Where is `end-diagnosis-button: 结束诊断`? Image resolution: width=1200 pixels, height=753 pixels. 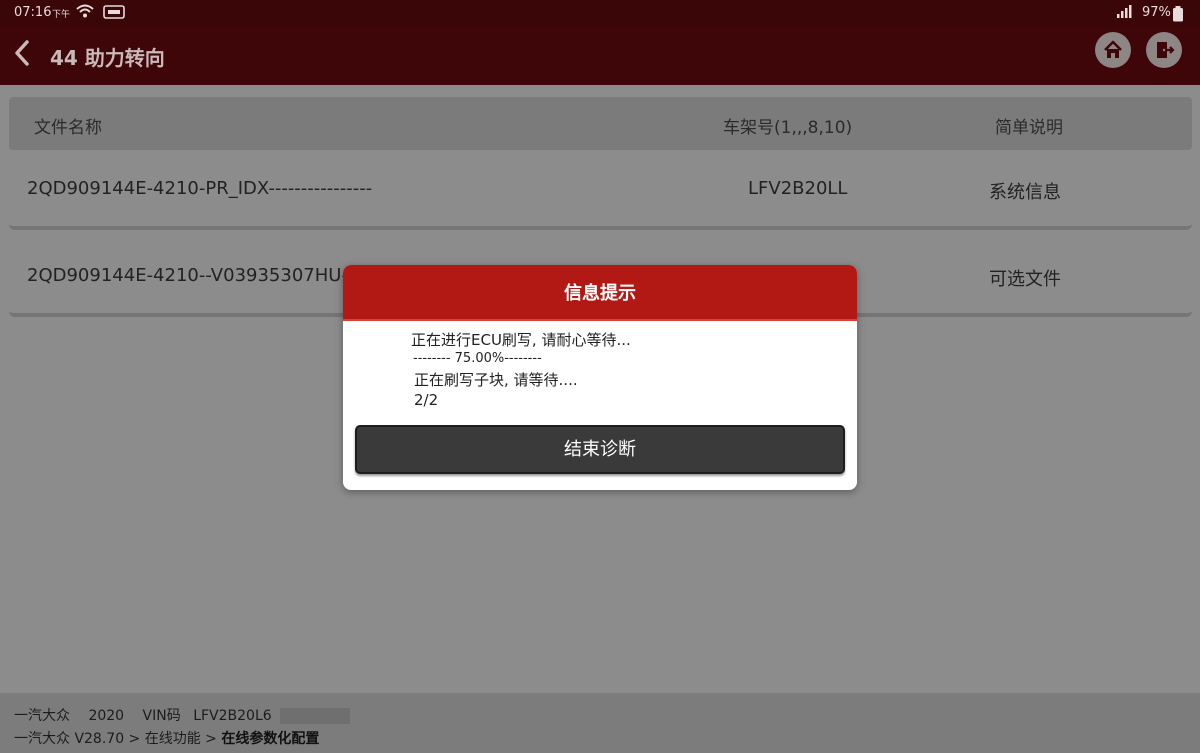 end-diagnosis-button: 结束诊断 is located at coordinates (600, 449).